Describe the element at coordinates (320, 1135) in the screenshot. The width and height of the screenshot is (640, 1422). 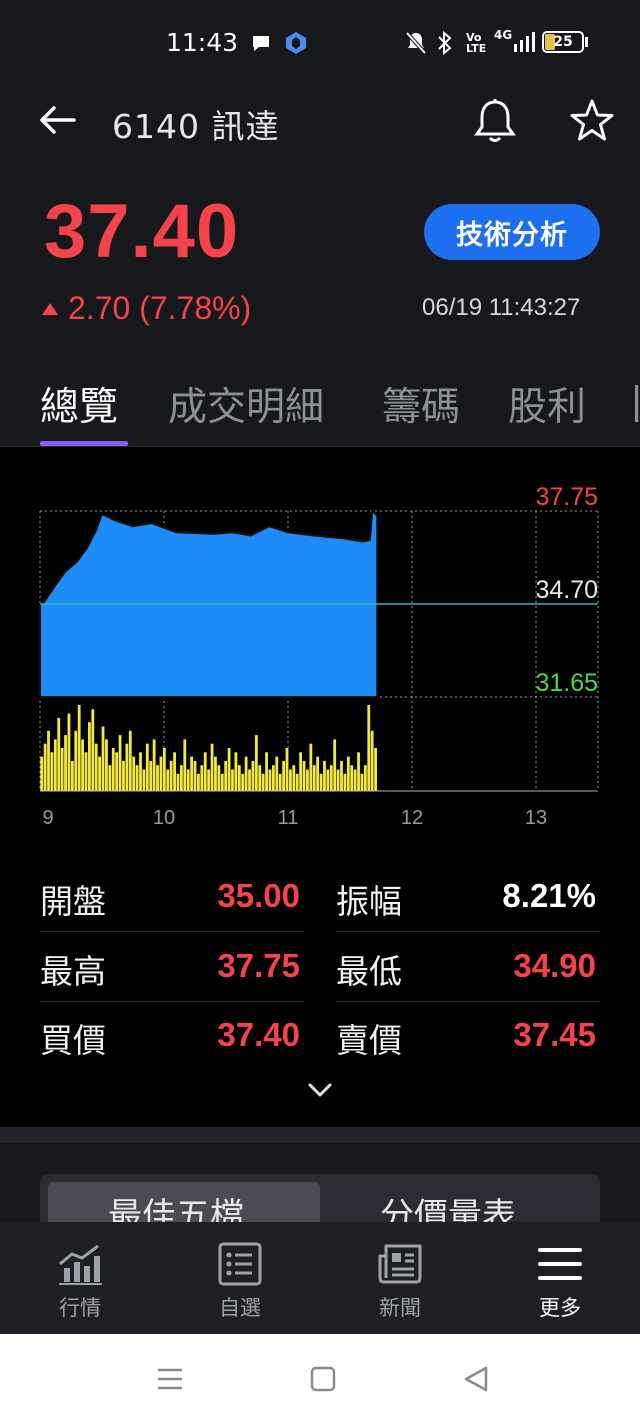
I see `section-separator` at that location.